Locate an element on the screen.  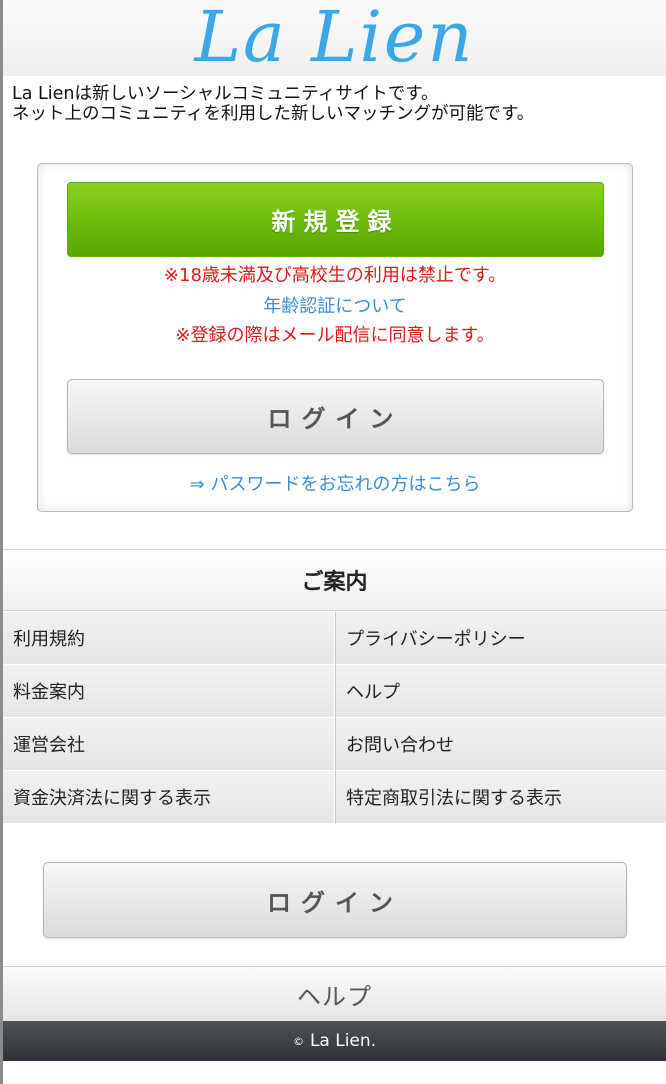
left-edge-border is located at coordinates (1, 542).